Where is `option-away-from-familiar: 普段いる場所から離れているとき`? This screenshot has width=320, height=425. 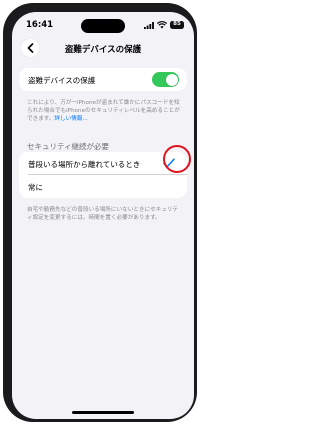
option-away-from-familiar: 普段いる場所から離れているとき is located at coordinates (103, 163).